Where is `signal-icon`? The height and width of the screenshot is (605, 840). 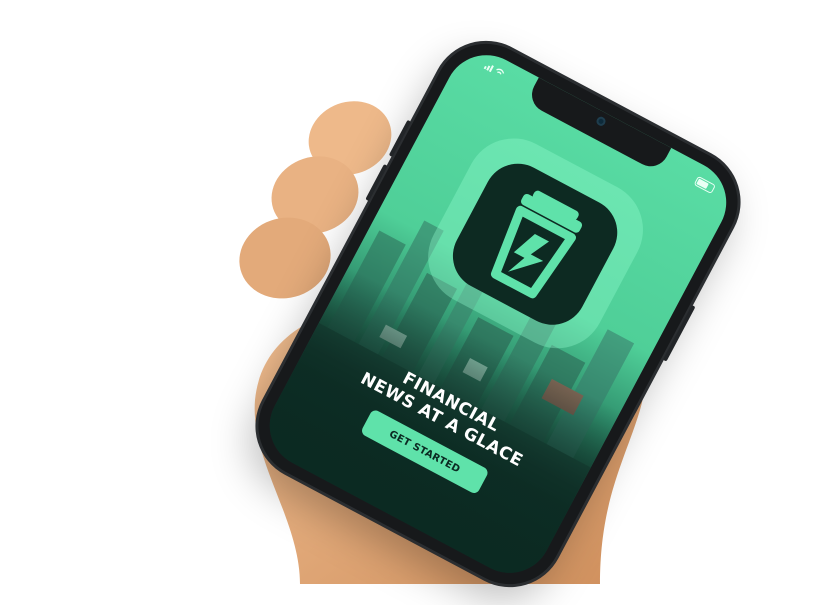
signal-icon is located at coordinates (494, 71).